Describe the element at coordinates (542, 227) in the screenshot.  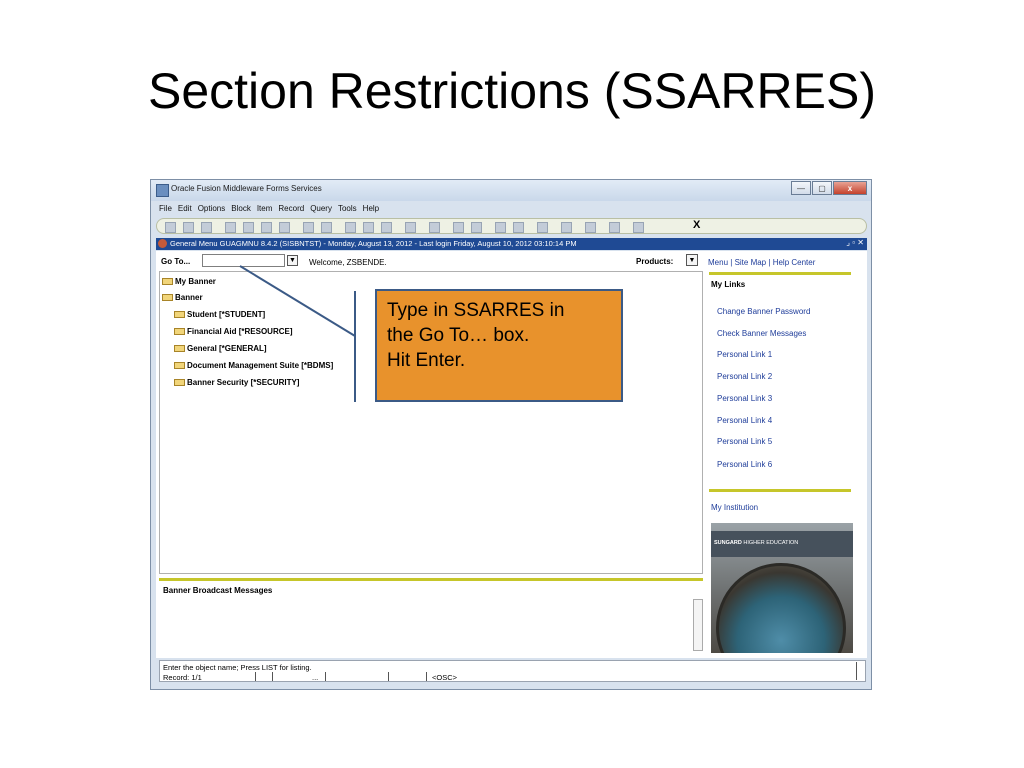
I see `sound-icon` at that location.